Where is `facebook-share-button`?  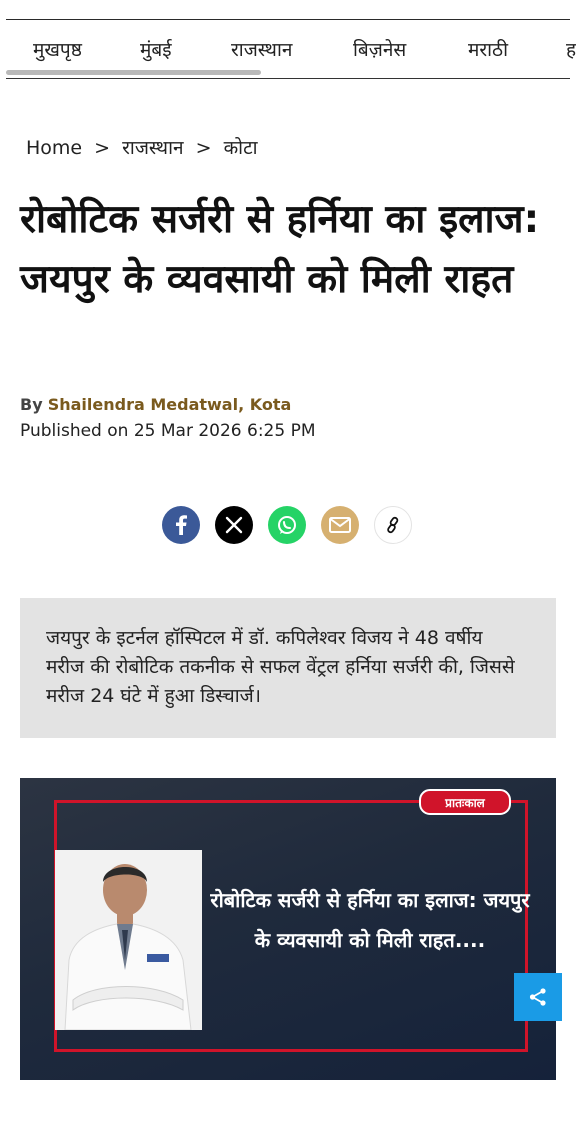
facebook-share-button is located at coordinates (181, 525).